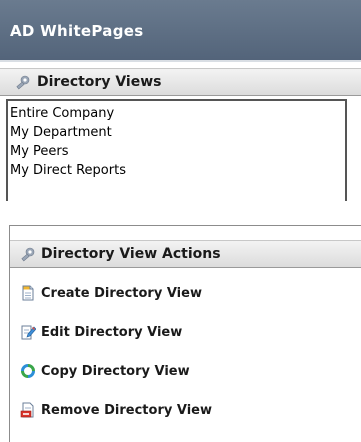  I want to click on copy-recycle-icon, so click(28, 371).